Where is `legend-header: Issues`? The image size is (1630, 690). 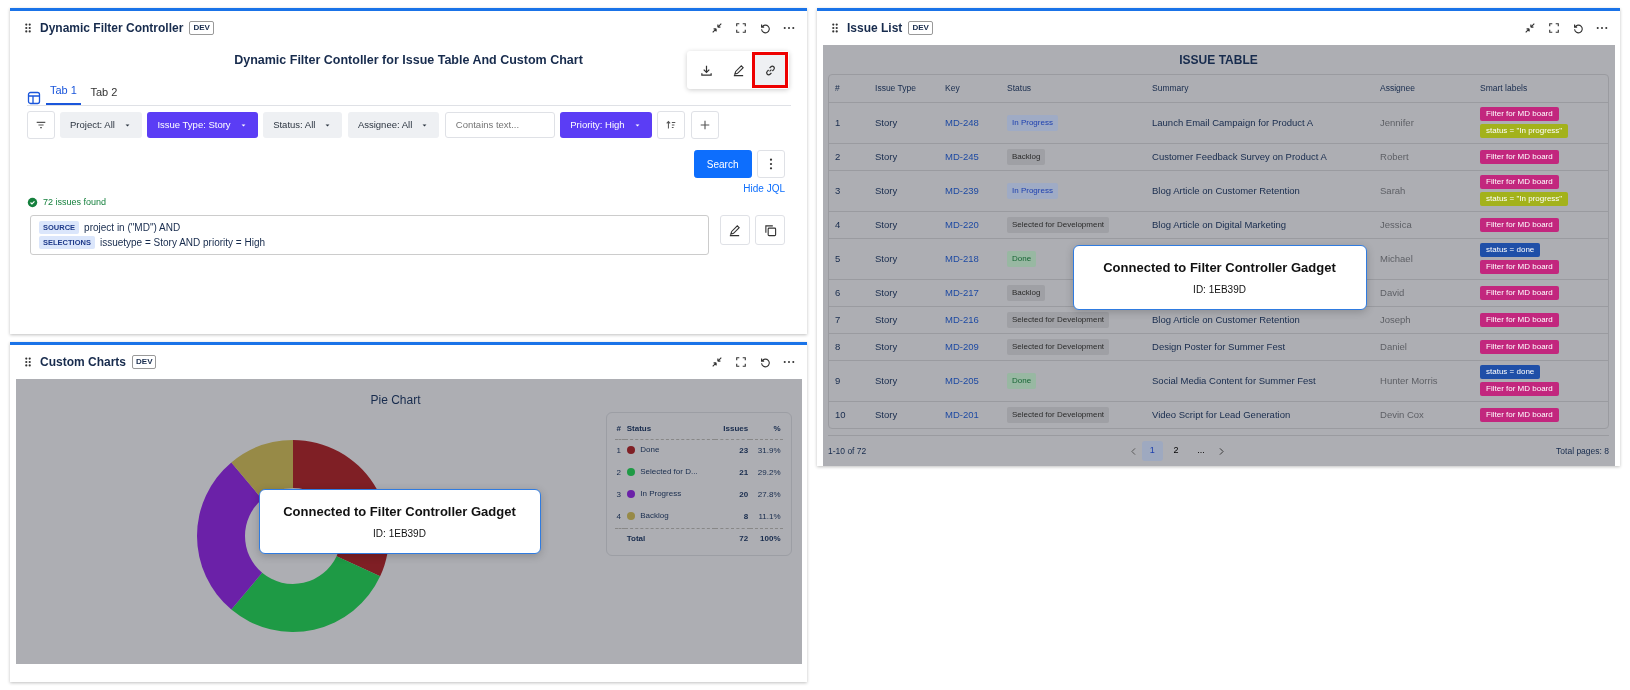 legend-header: Issues is located at coordinates (733, 429).